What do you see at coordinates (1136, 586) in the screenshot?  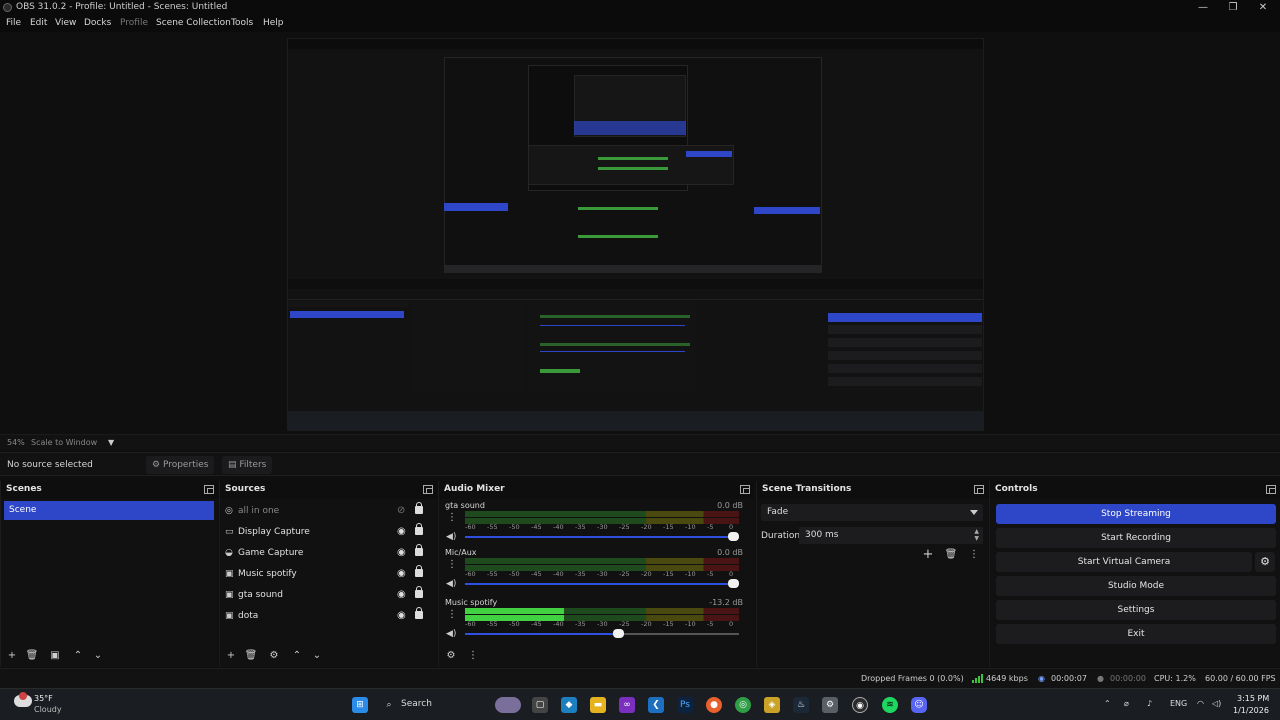 I see `studio-mode-button: Studio Mode` at bounding box center [1136, 586].